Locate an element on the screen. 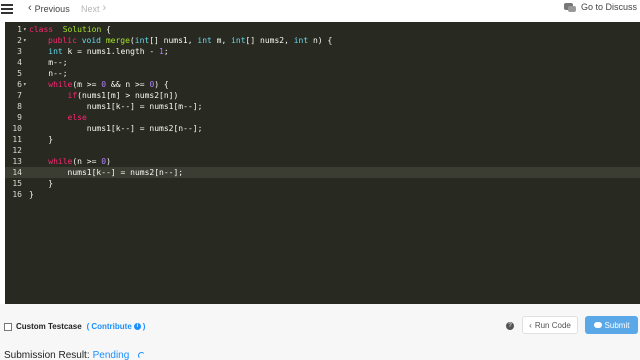 This screenshot has height=360, width=640. paren-close: ) is located at coordinates (144, 326).